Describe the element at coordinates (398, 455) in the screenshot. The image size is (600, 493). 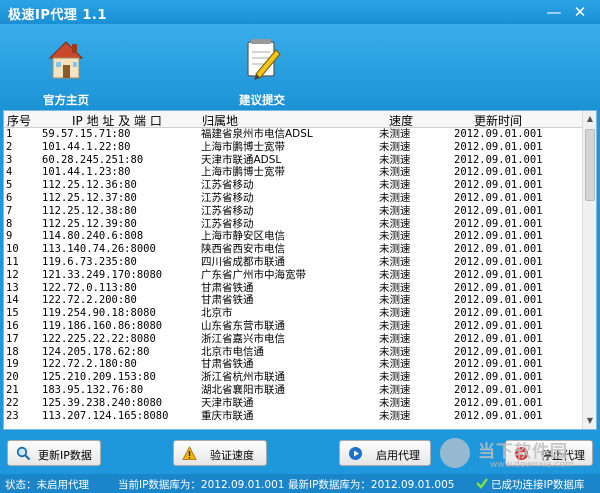
I see `enable-proxy-label: 启用代理` at that location.